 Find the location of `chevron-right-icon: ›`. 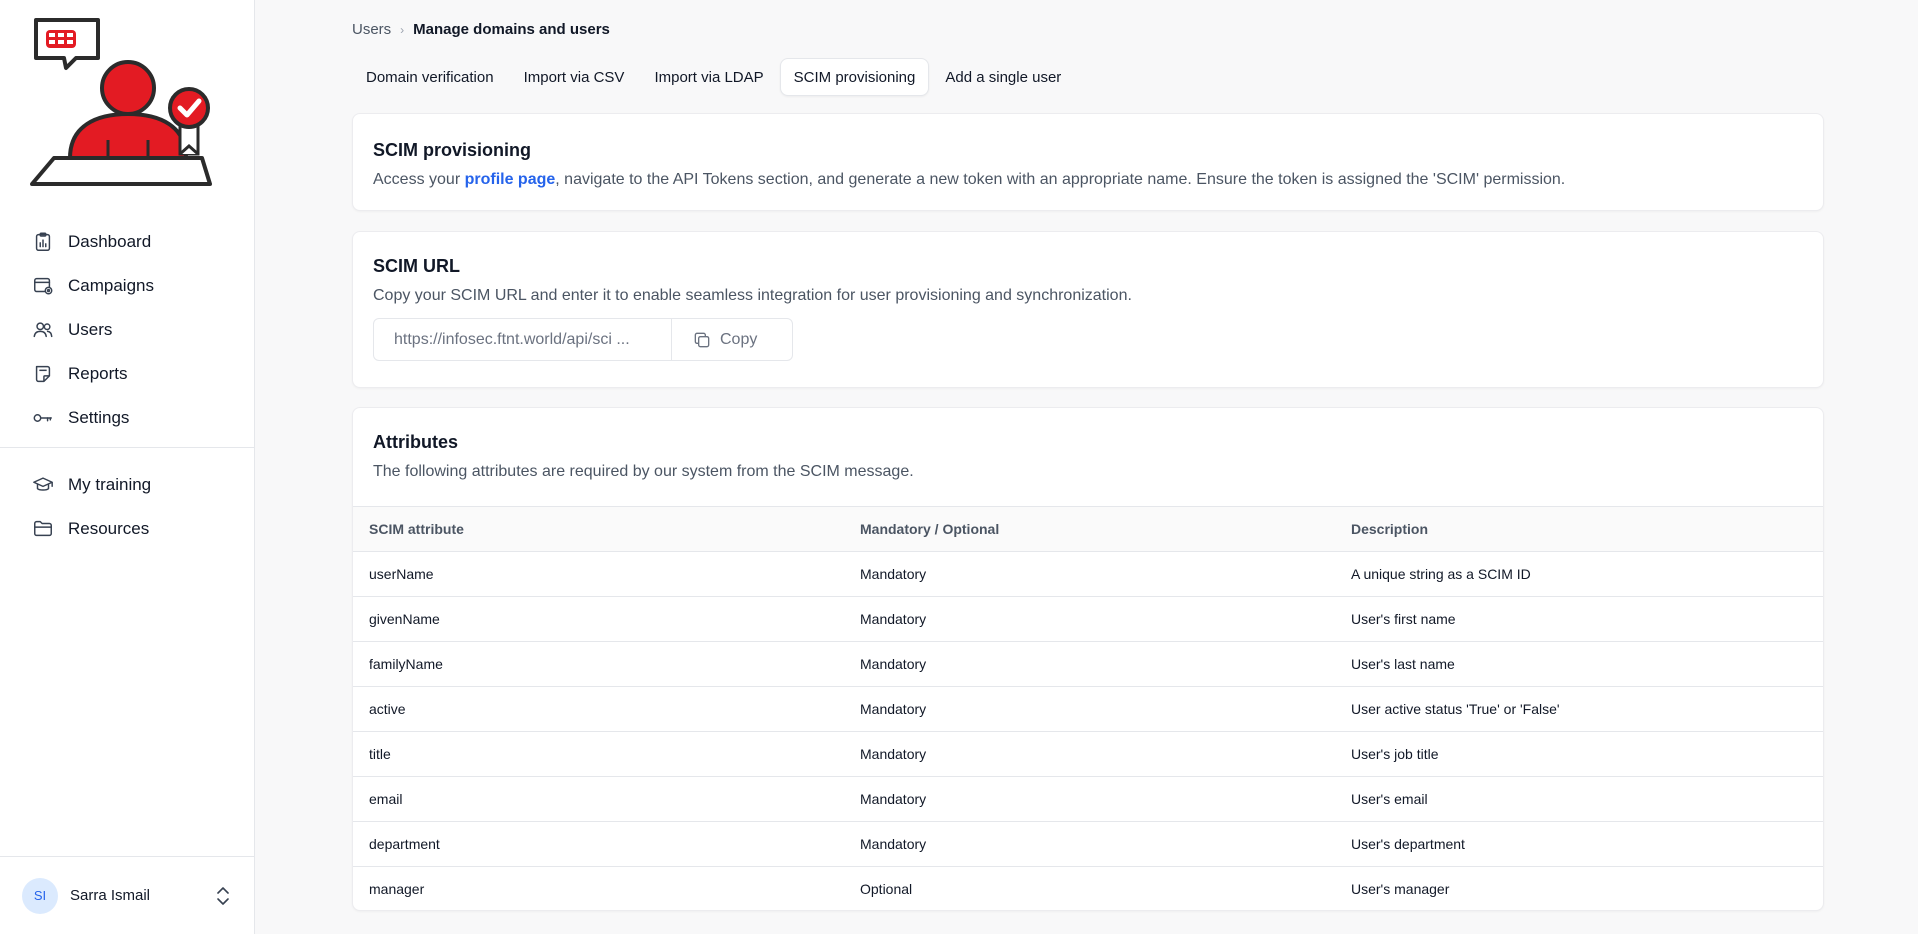

chevron-right-icon: › is located at coordinates (402, 29).